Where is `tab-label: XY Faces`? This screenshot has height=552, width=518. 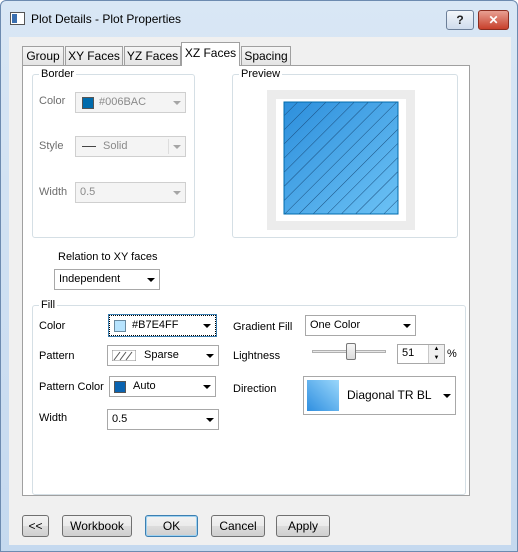 tab-label: XY Faces is located at coordinates (94, 56).